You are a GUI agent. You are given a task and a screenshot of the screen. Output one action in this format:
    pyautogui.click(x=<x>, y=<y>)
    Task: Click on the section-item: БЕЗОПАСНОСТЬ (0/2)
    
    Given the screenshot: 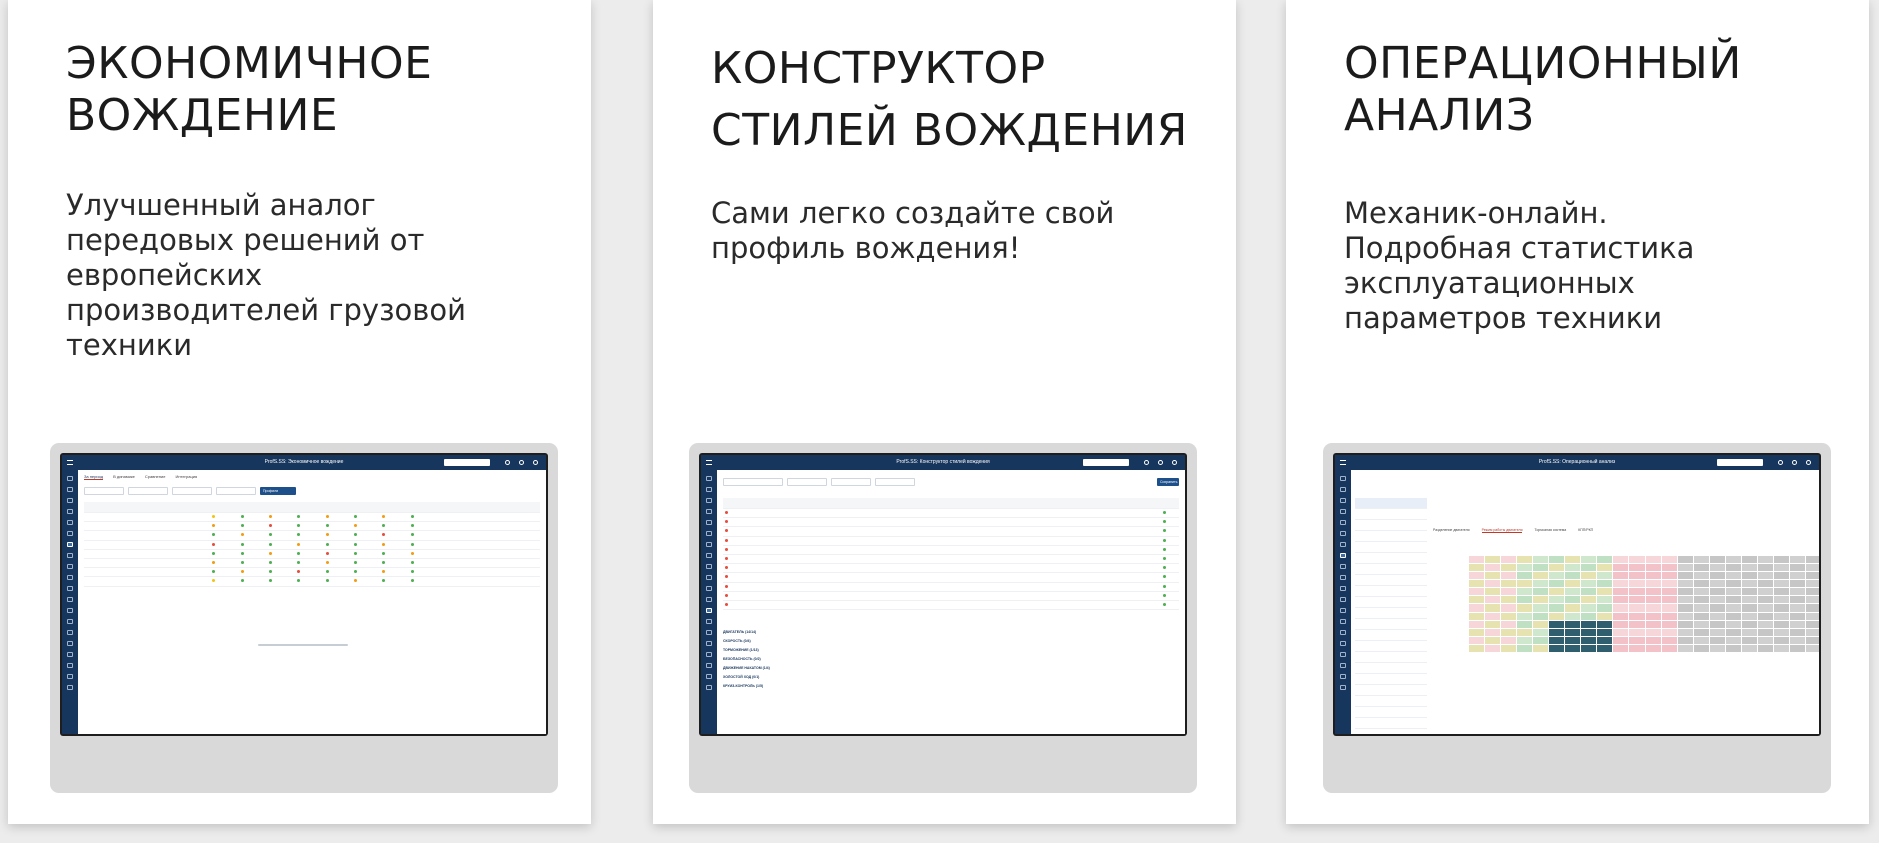 What is the action you would take?
    pyautogui.click(x=742, y=659)
    